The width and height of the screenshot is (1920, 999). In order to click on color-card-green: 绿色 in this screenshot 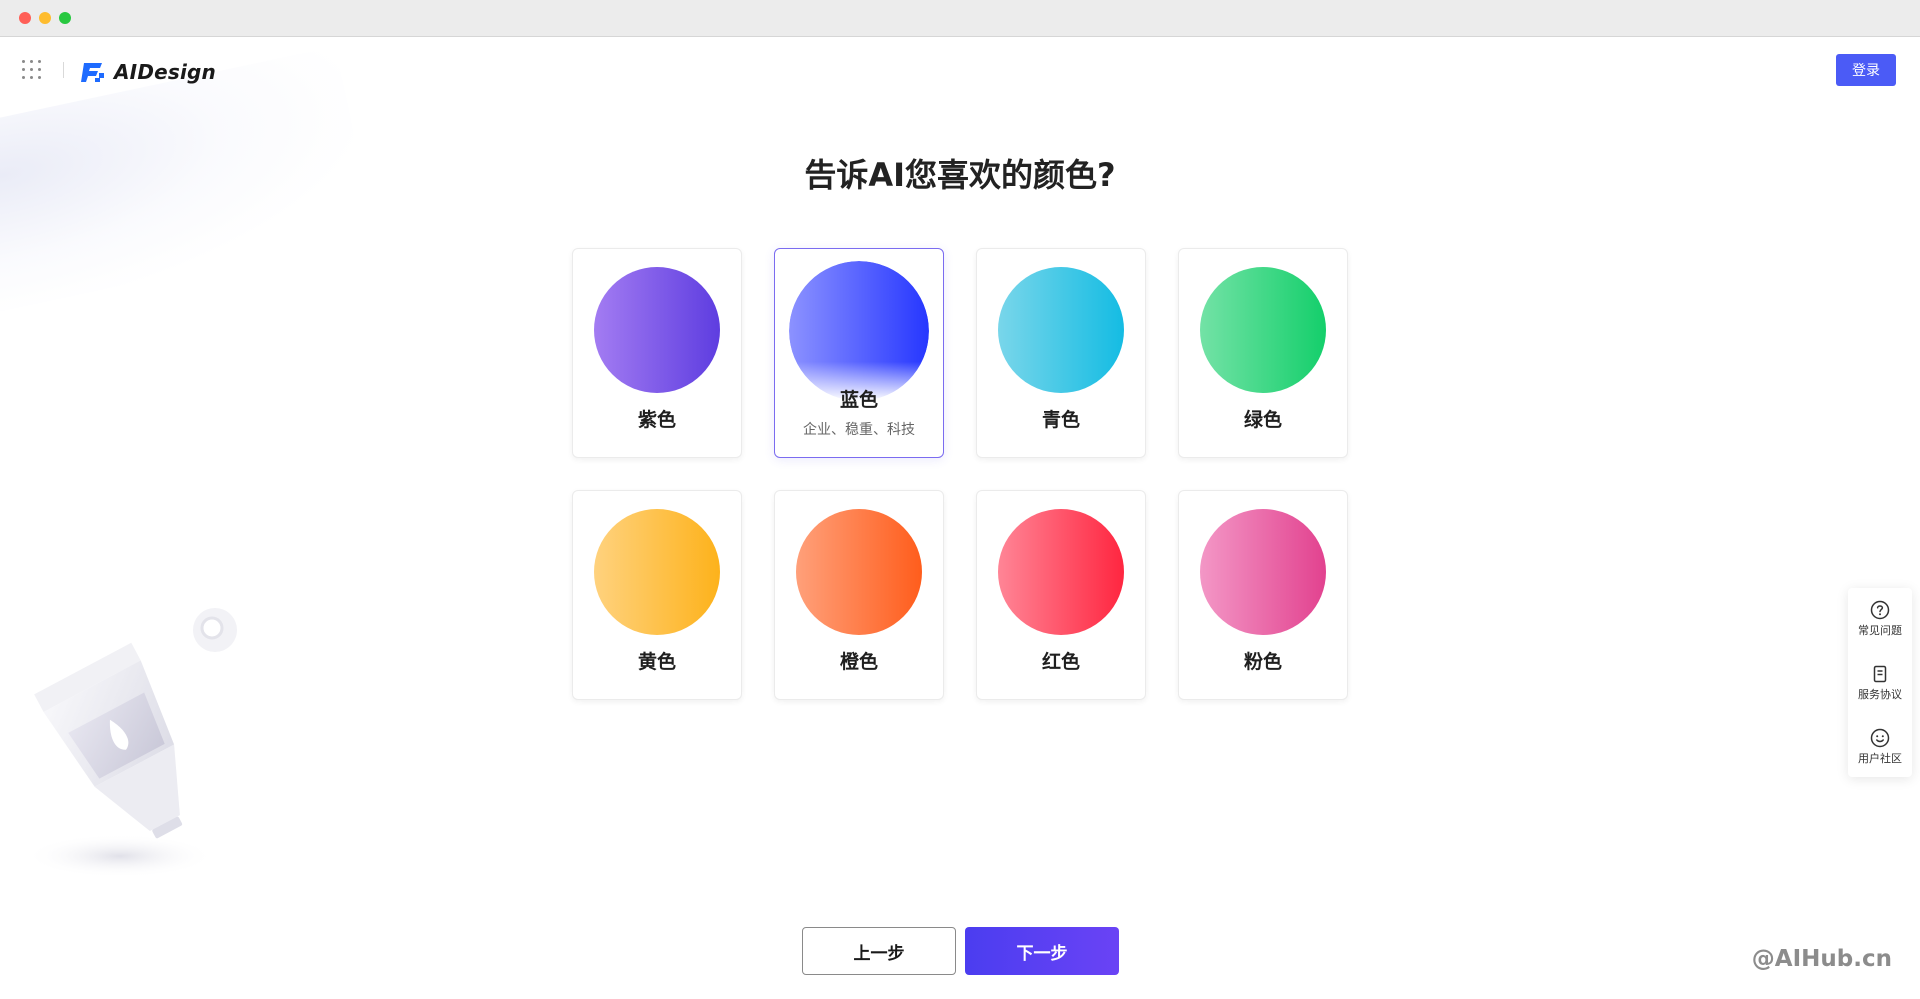, I will do `click(1263, 353)`.